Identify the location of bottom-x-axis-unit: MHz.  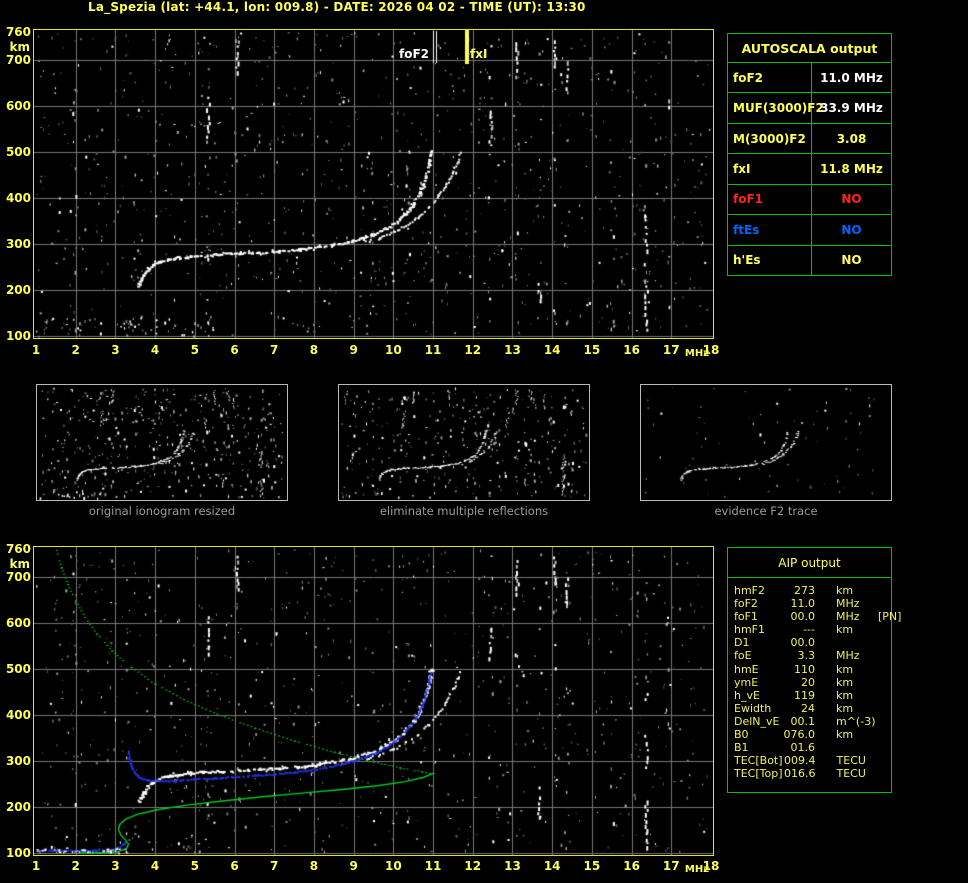
(697, 869).